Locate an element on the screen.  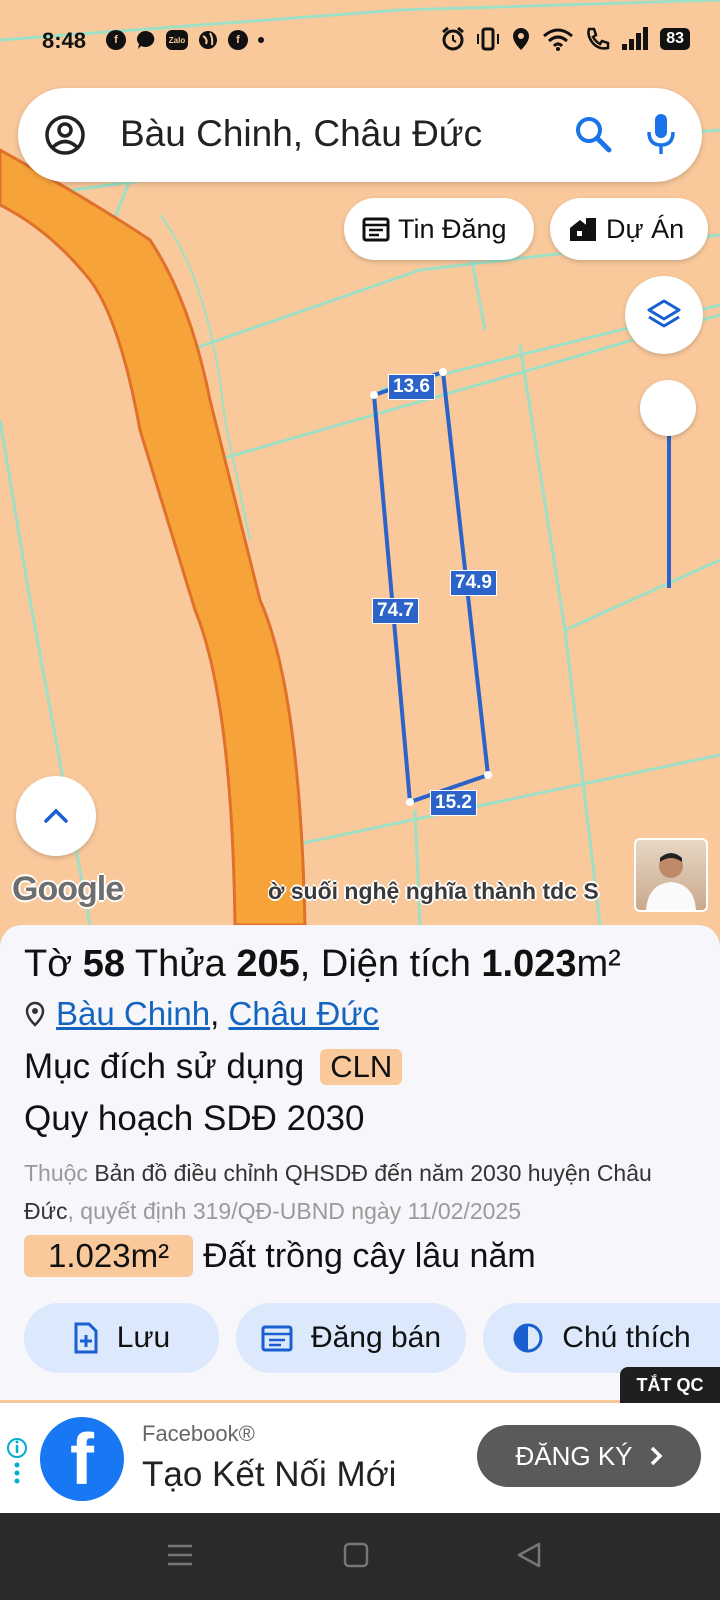
post-sale-button: Đăng bán is located at coordinates (351, 1338).